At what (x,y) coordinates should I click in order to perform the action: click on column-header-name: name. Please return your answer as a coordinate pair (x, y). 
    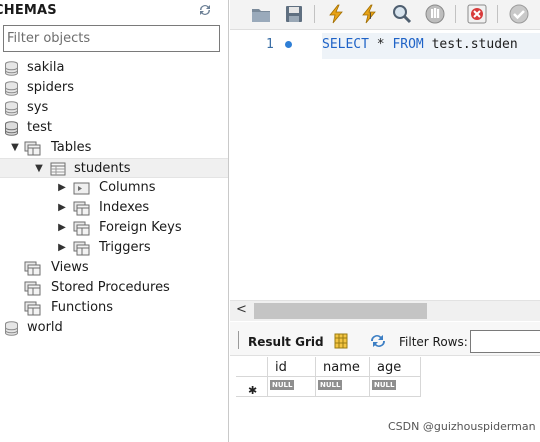
    Looking at the image, I should click on (343, 367).